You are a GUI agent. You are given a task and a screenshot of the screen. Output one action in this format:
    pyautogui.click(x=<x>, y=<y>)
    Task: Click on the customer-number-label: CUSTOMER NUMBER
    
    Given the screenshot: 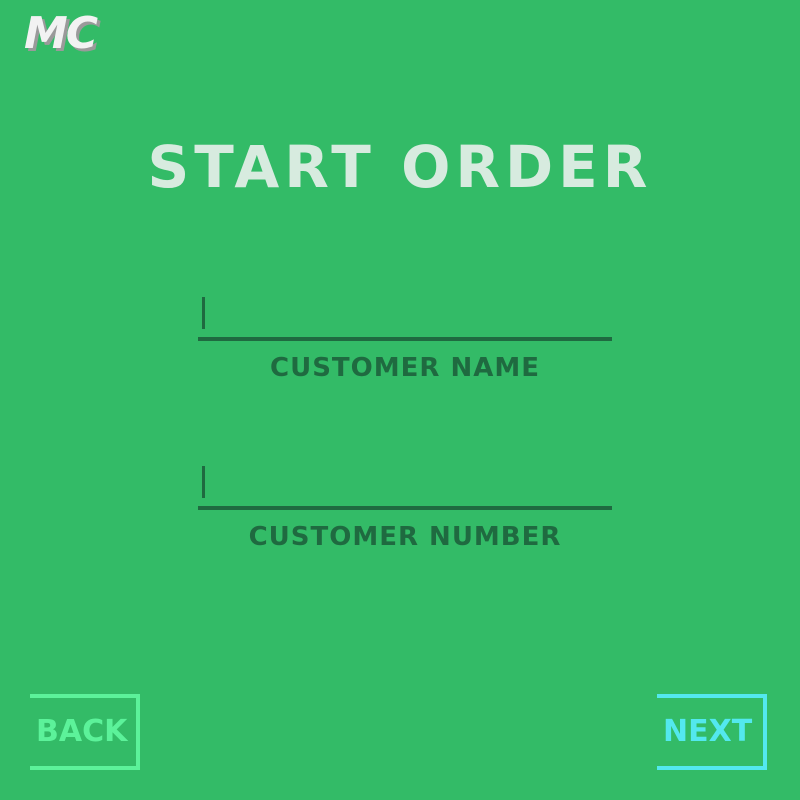 What is the action you would take?
    pyautogui.click(x=405, y=537)
    